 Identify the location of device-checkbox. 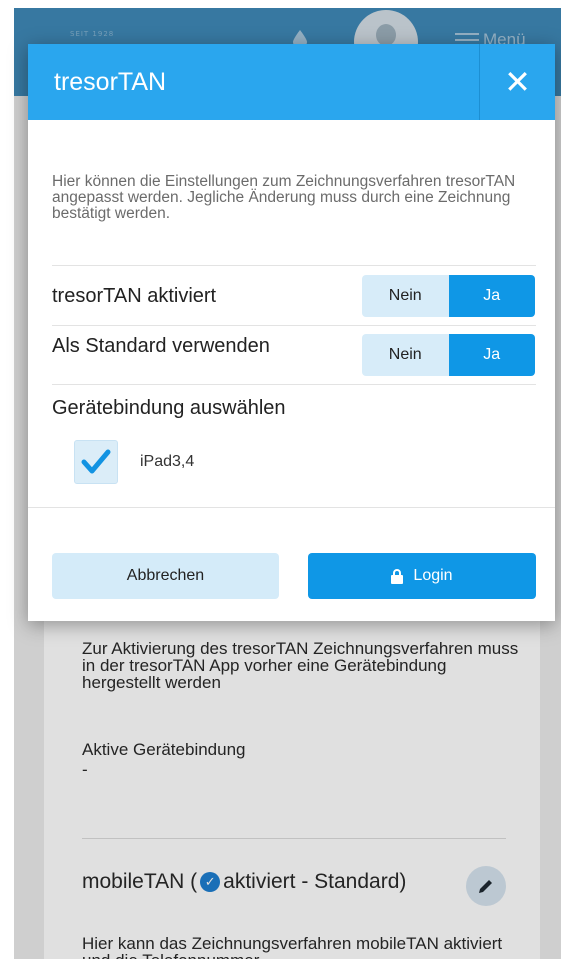
(96, 462).